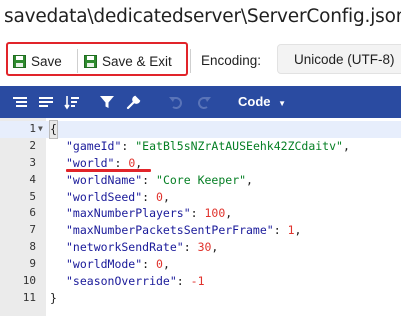  Describe the element at coordinates (137, 61) in the screenshot. I see `save-exit-button-label: Save & Exit` at that location.